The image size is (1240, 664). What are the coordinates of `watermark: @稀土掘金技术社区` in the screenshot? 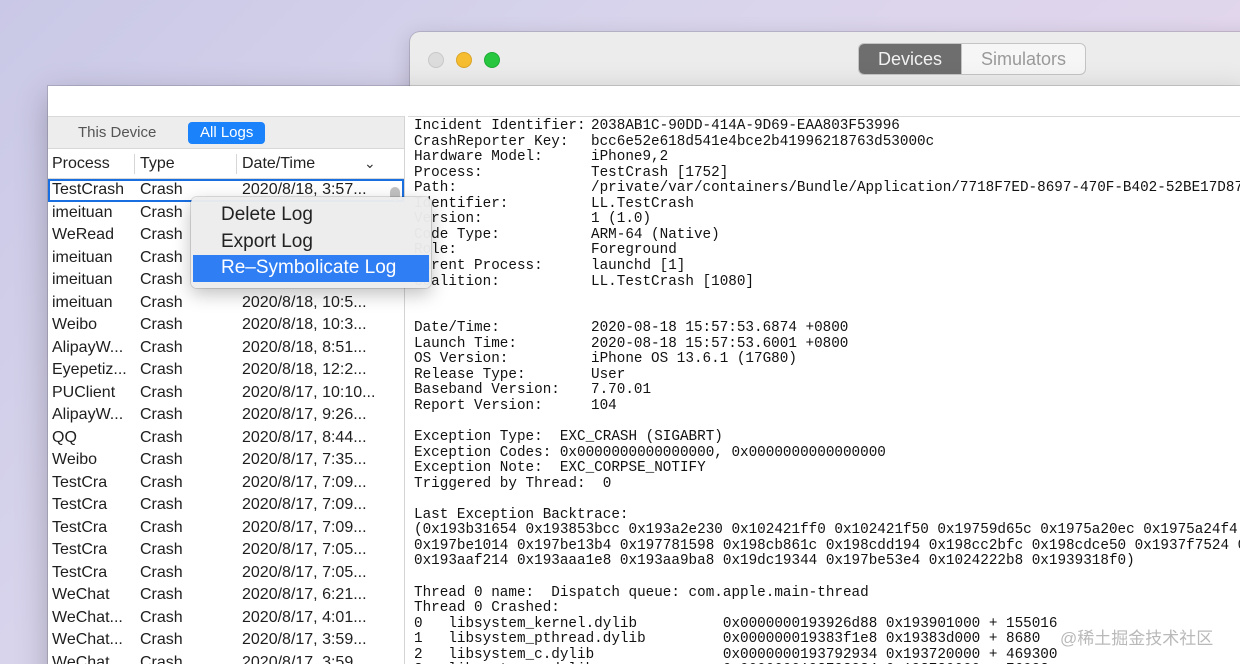 It's located at (1137, 638).